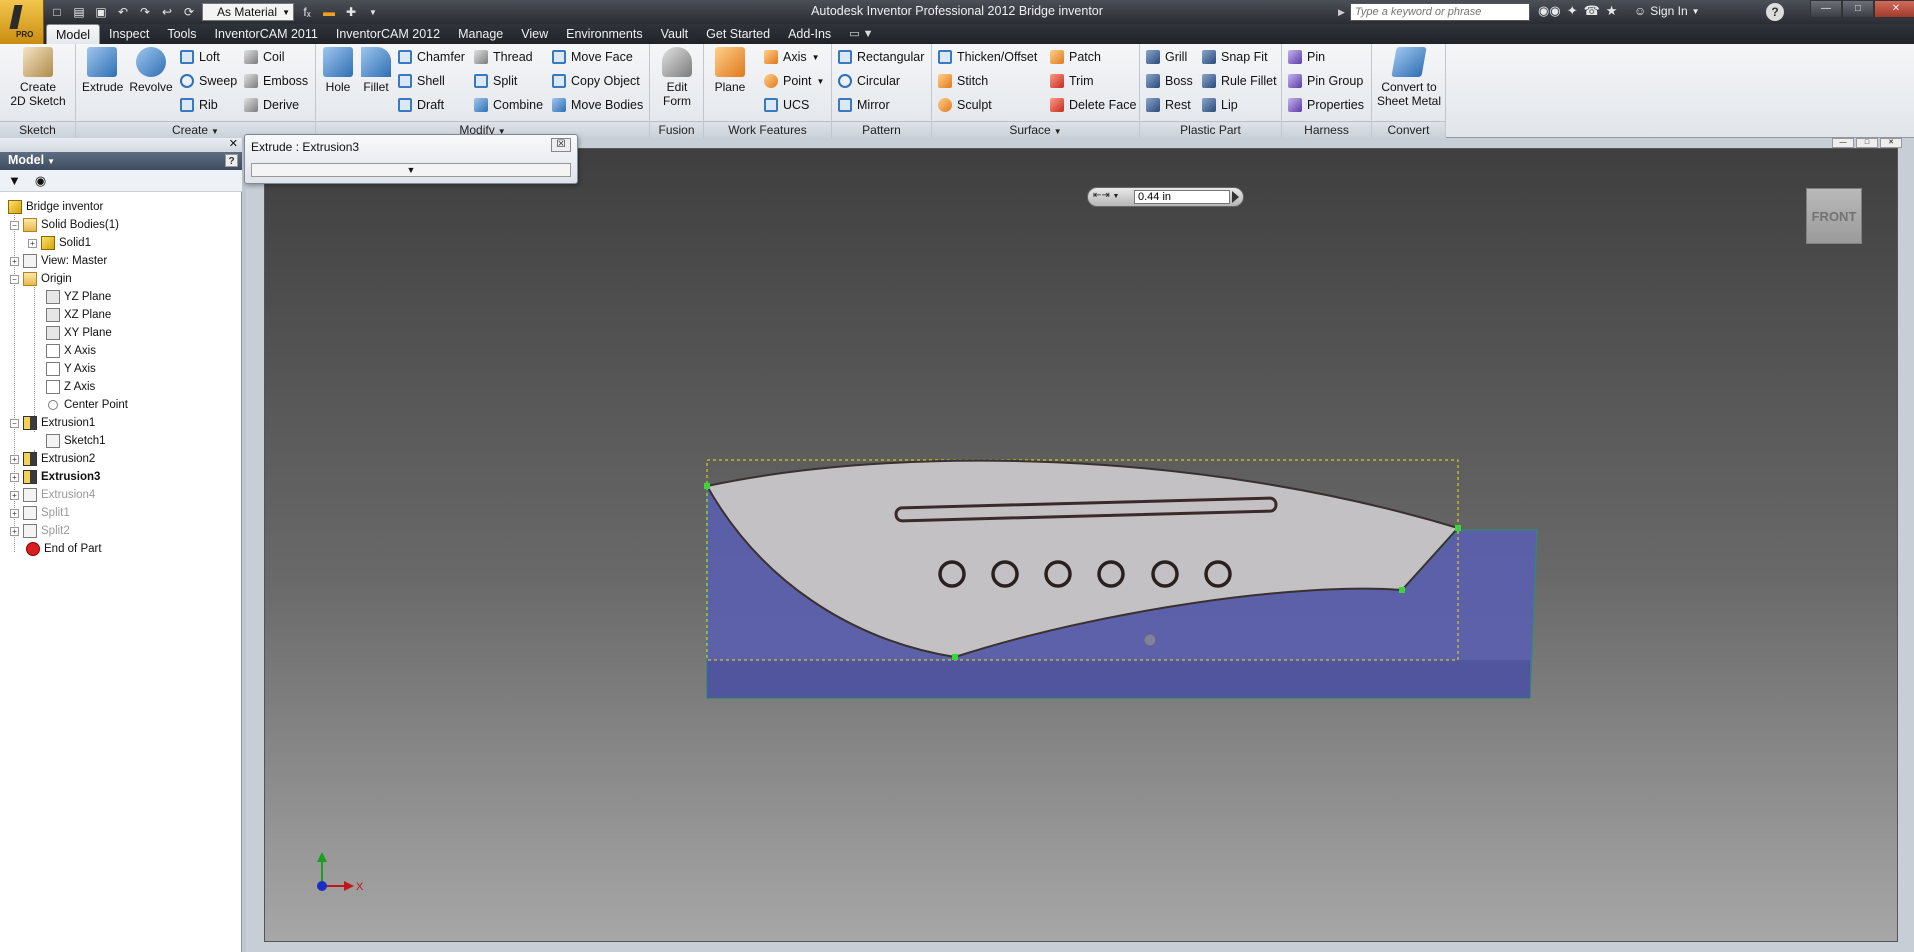 Image resolution: width=1914 pixels, height=952 pixels. What do you see at coordinates (71, 369) in the screenshot?
I see `tree-node-y-axis: Y Axis` at bounding box center [71, 369].